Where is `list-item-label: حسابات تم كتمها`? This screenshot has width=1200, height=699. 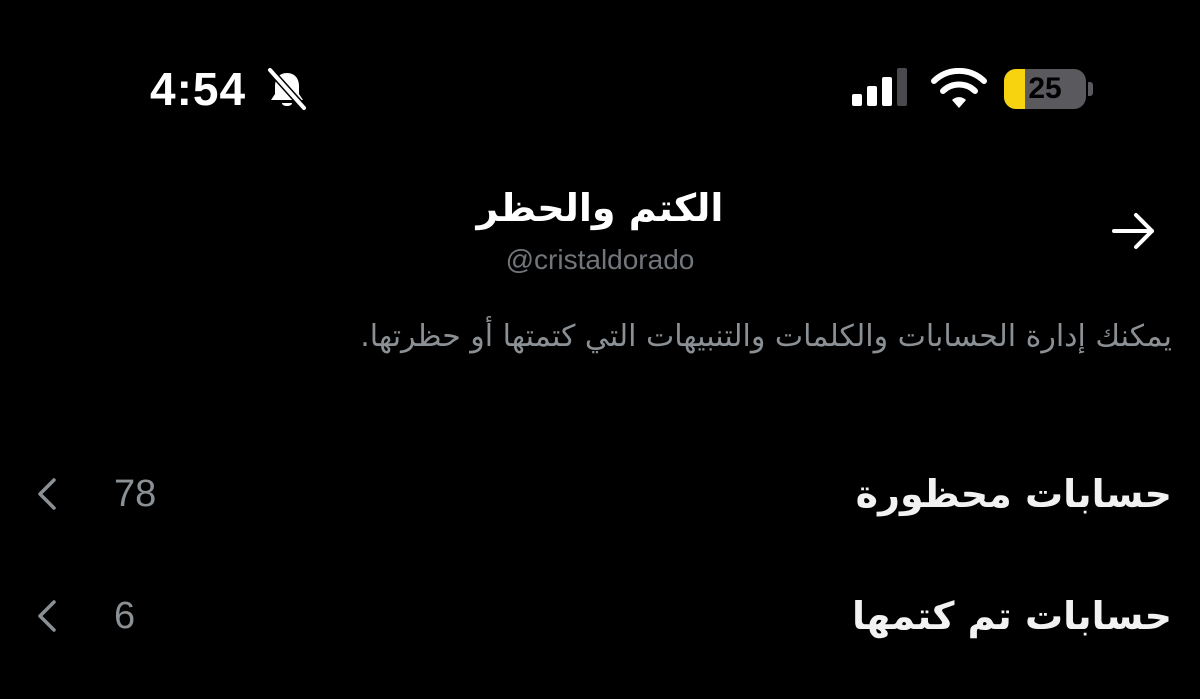
list-item-label: حسابات تم كتمها is located at coordinates (1011, 616).